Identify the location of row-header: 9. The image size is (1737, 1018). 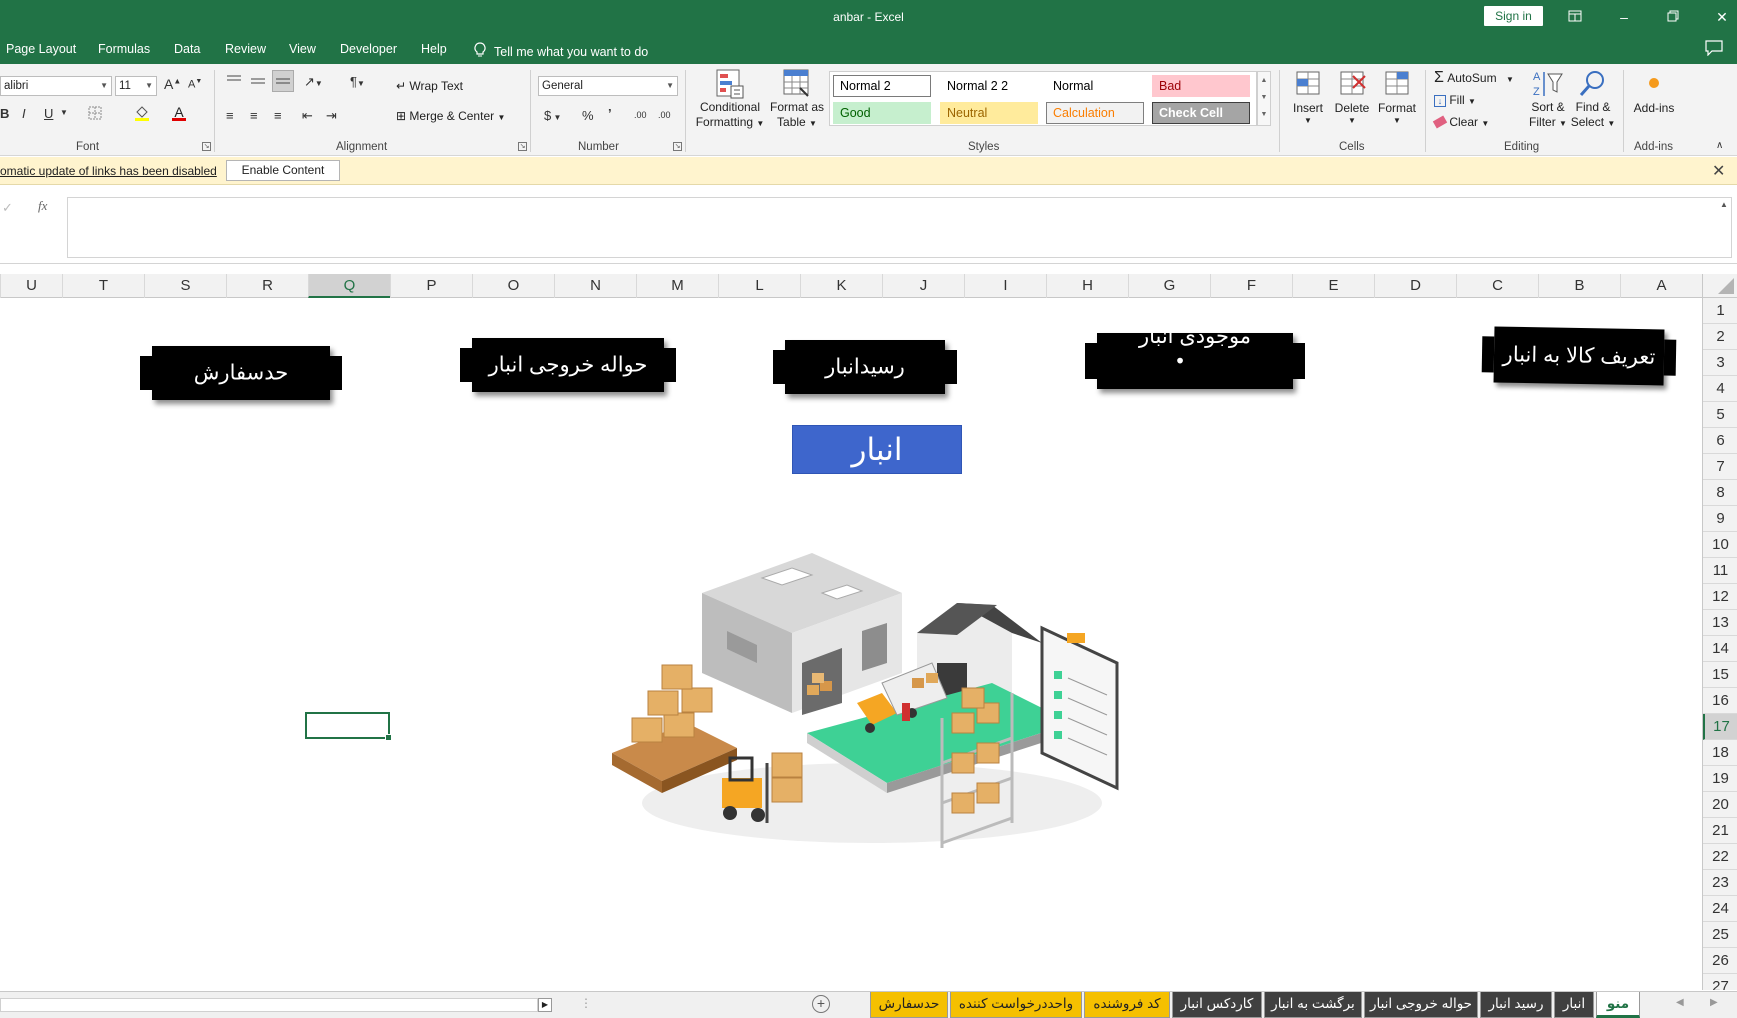
(1720, 519).